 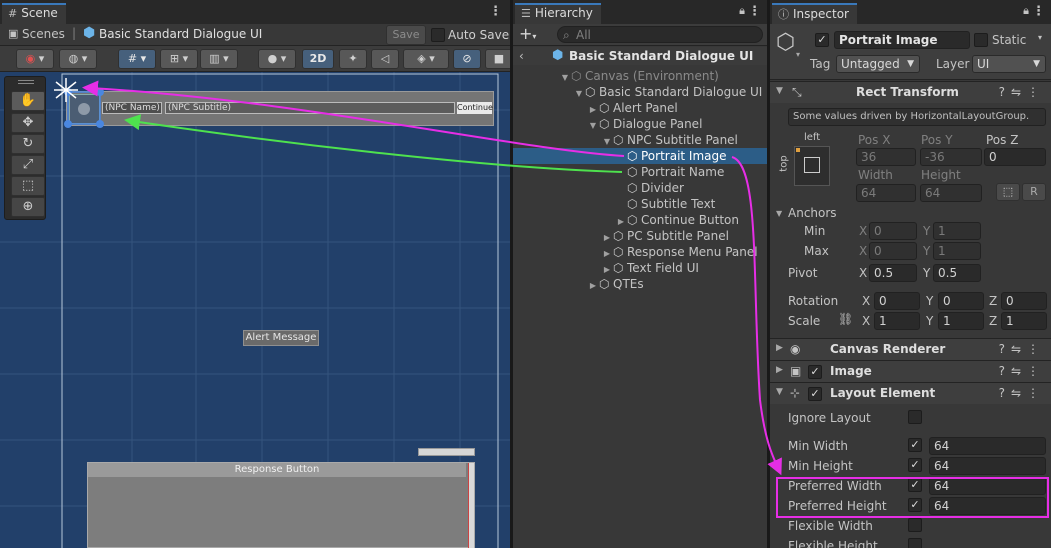 What do you see at coordinates (640, 156) in the screenshot?
I see `list-item-selected: ⬡ Portrait Image` at bounding box center [640, 156].